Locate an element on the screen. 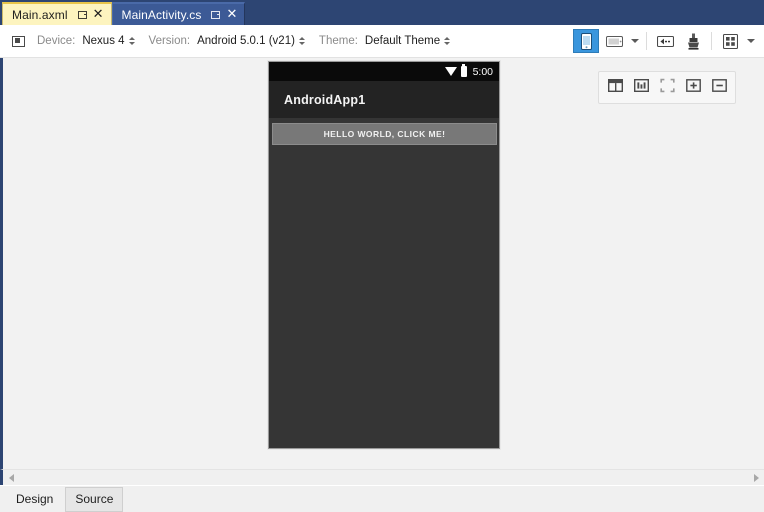 The image size is (764, 512). device-value: Nexus 4 is located at coordinates (103, 41).